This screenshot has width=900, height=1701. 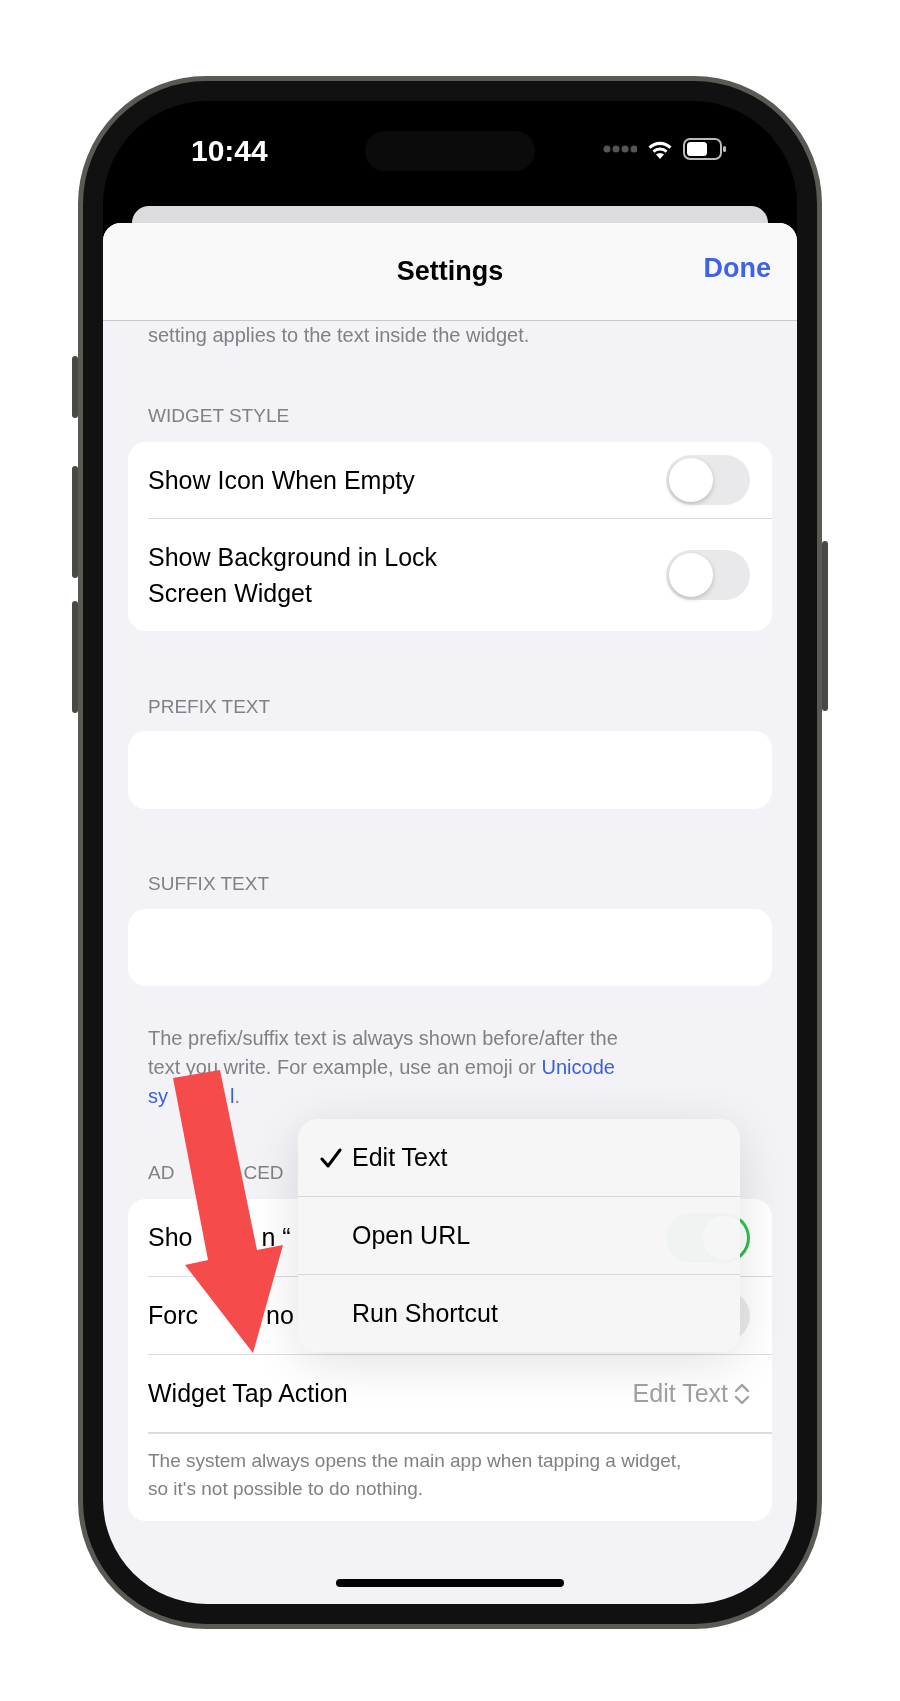 I want to click on picker-button: Edit Text, so click(x=691, y=1393).